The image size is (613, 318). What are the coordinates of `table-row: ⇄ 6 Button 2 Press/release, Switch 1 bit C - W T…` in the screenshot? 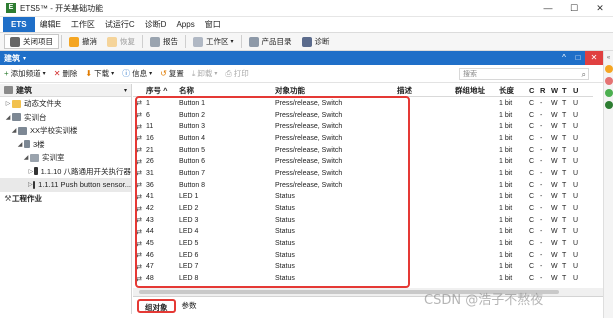 It's located at (363, 116).